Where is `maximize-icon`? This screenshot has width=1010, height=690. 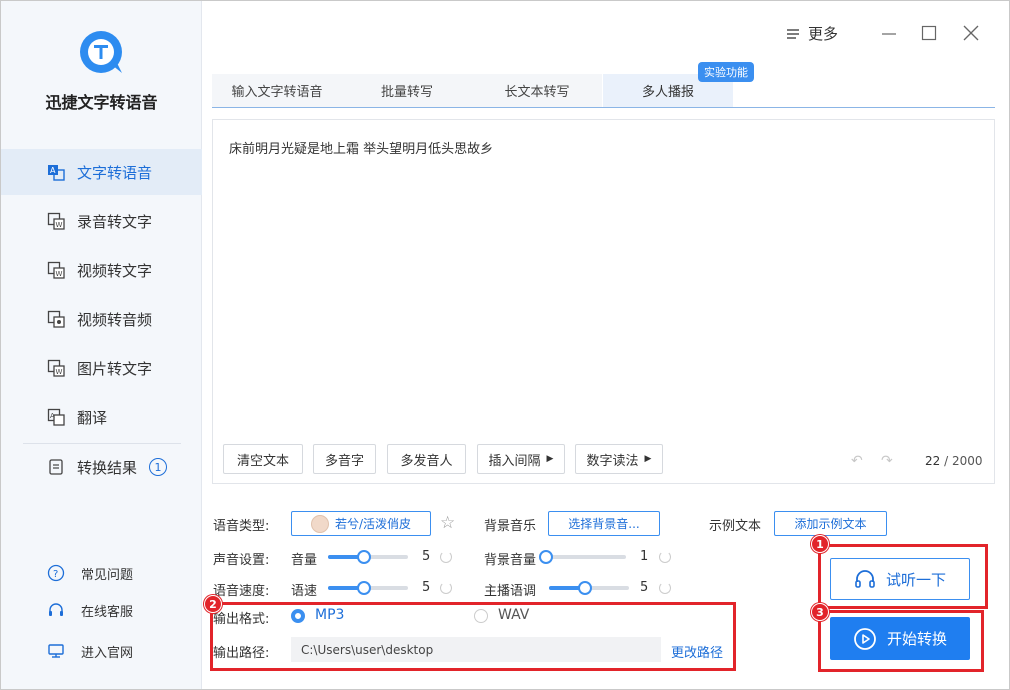 maximize-icon is located at coordinates (929, 33).